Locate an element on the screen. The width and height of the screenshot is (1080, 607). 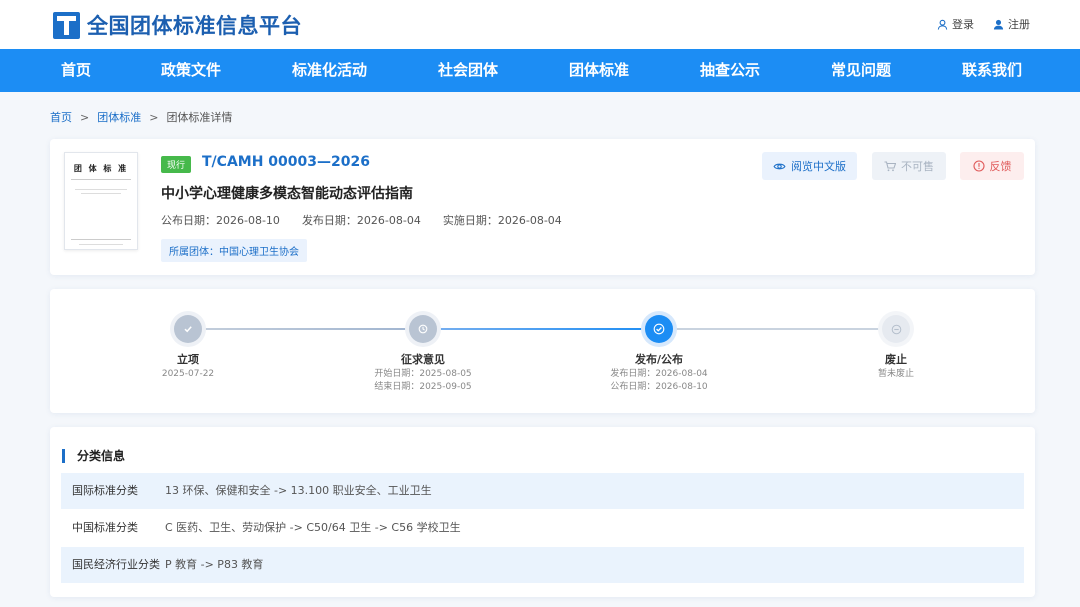
alert-circle-icon is located at coordinates (978, 166).